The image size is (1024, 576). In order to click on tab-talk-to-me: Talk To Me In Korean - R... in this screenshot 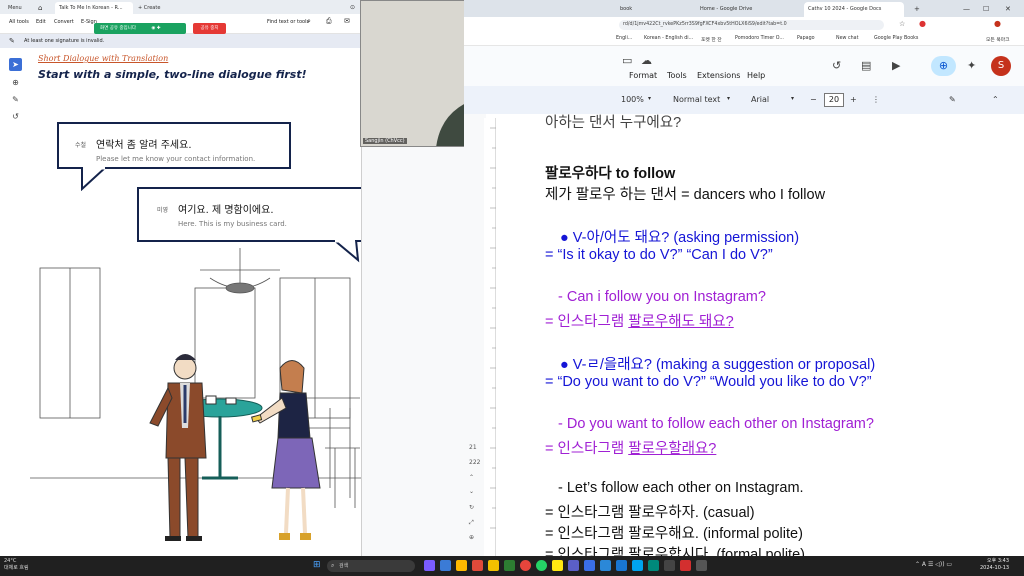, I will do `click(94, 8)`.